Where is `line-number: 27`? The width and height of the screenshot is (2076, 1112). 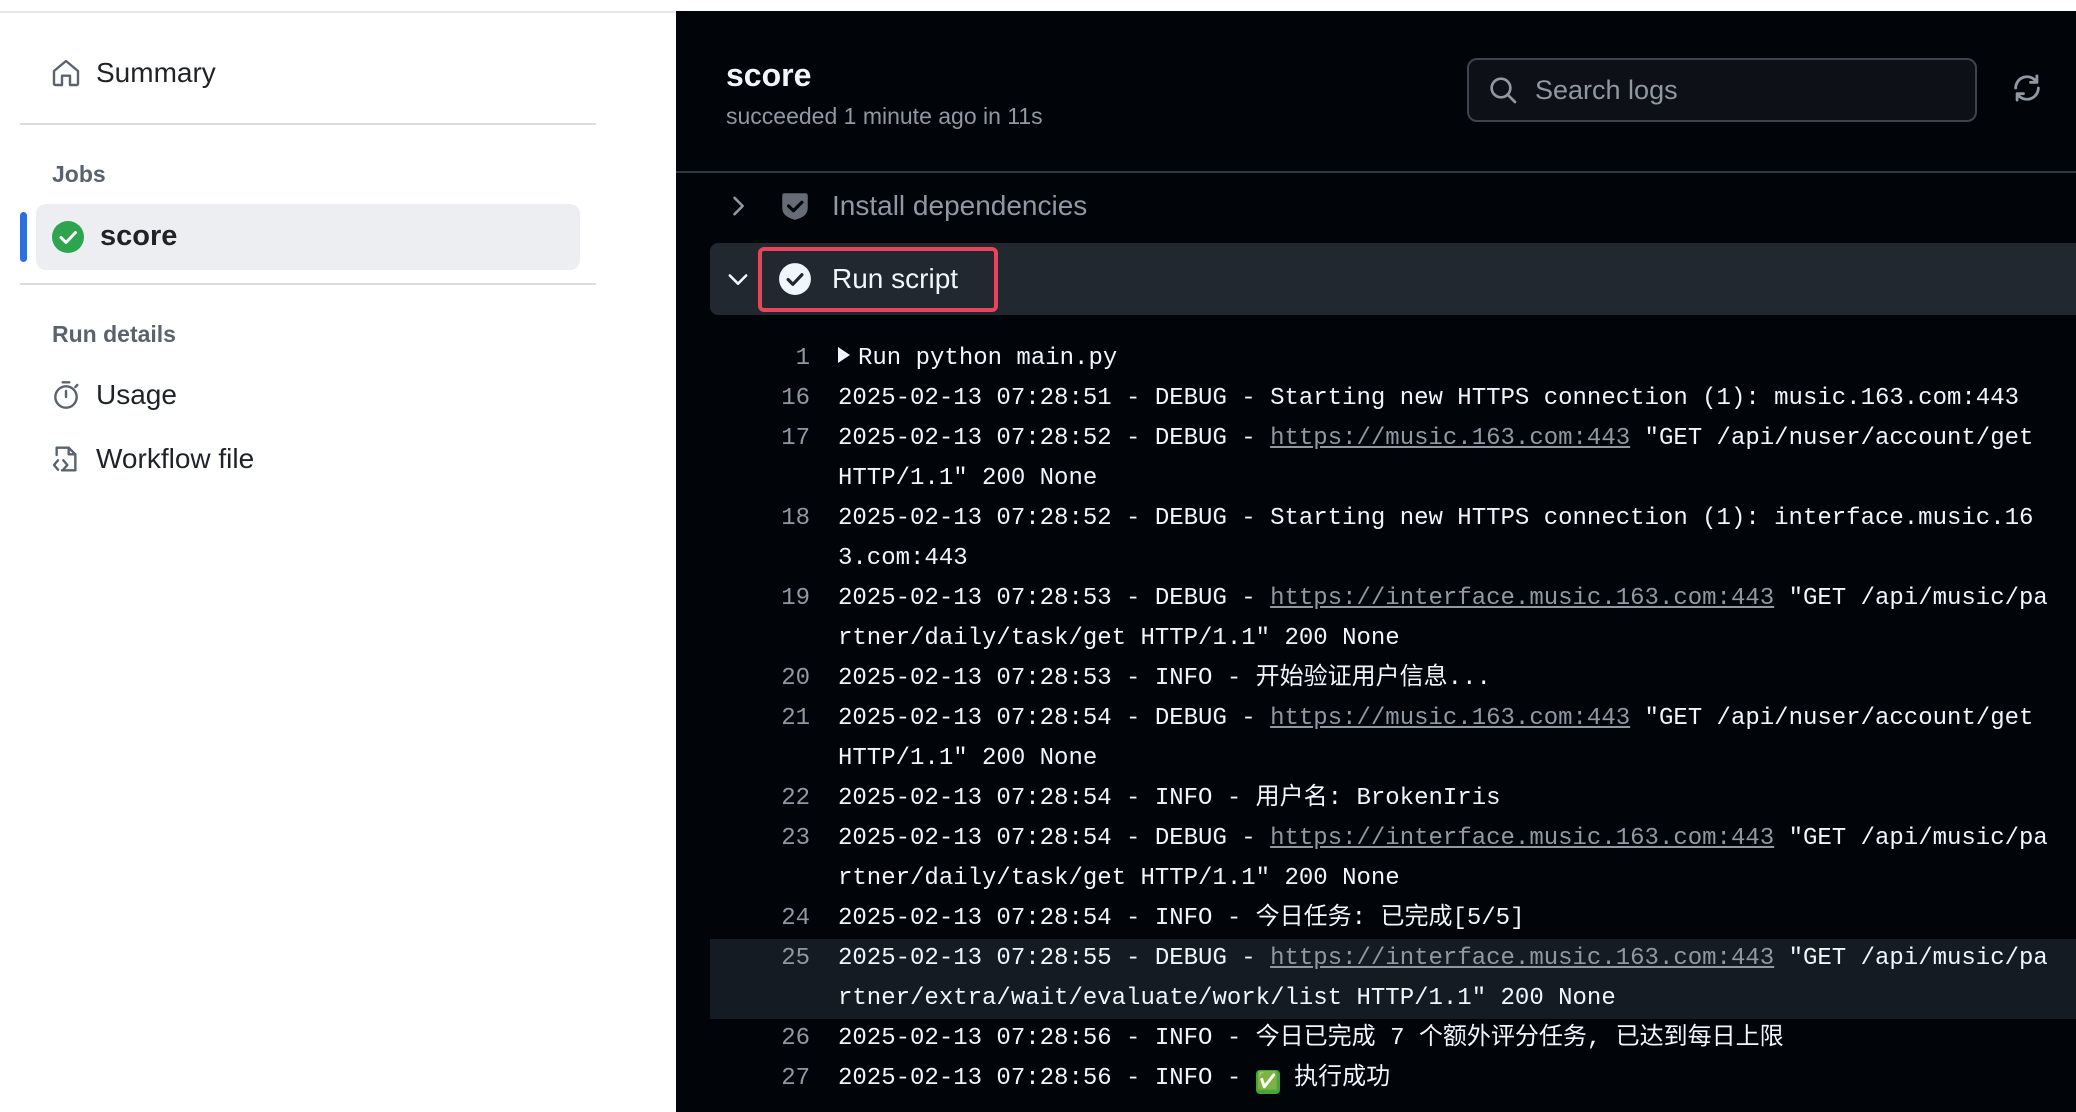
line-number: 27 is located at coordinates (795, 1078).